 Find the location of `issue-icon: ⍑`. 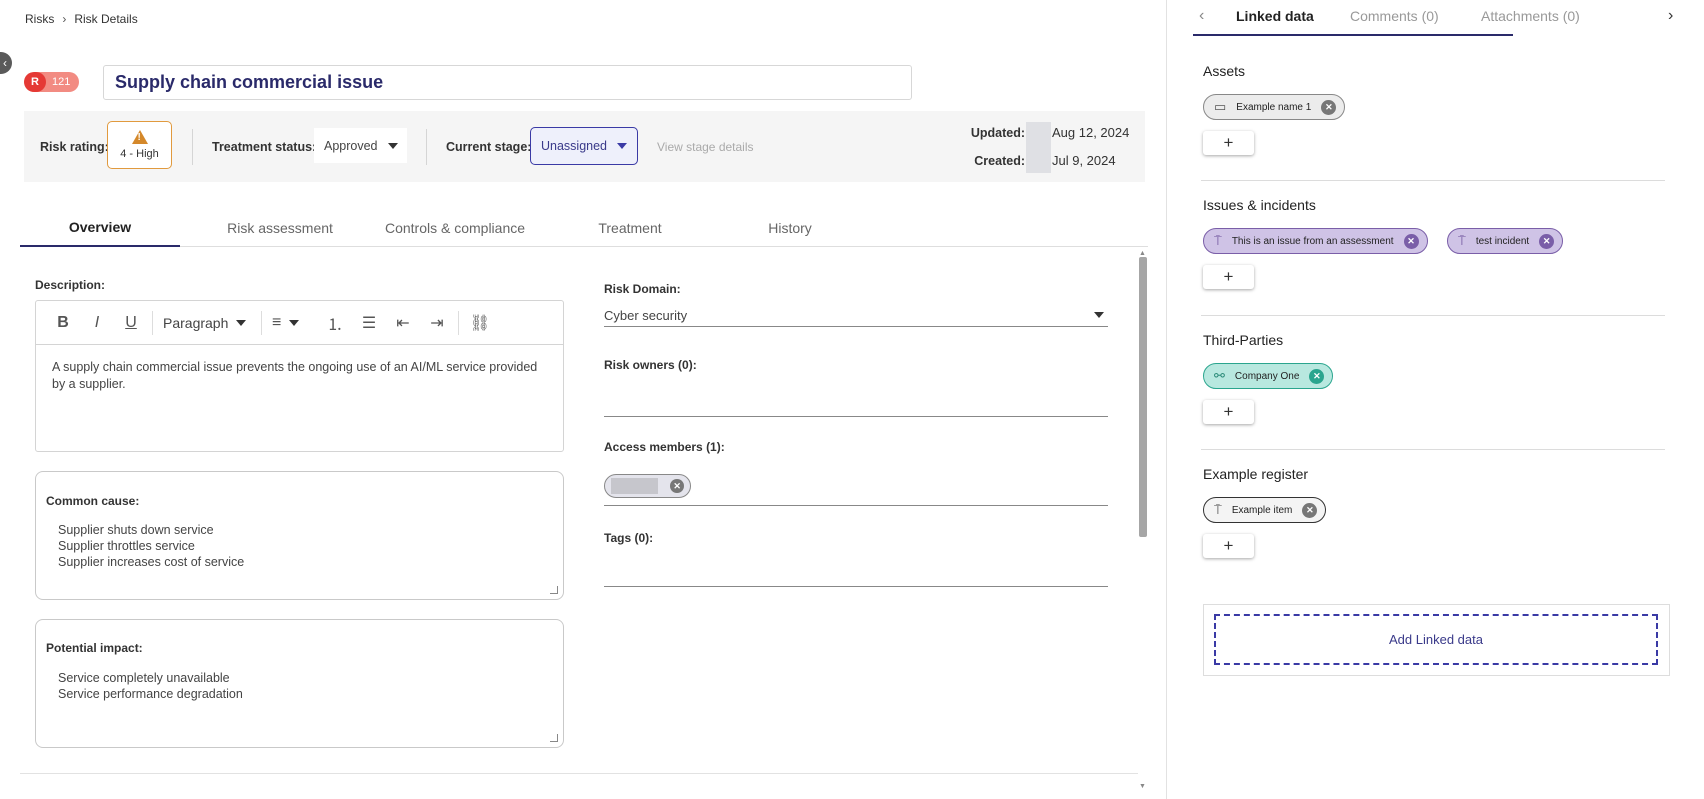

issue-icon: ⍑ is located at coordinates (1218, 509).